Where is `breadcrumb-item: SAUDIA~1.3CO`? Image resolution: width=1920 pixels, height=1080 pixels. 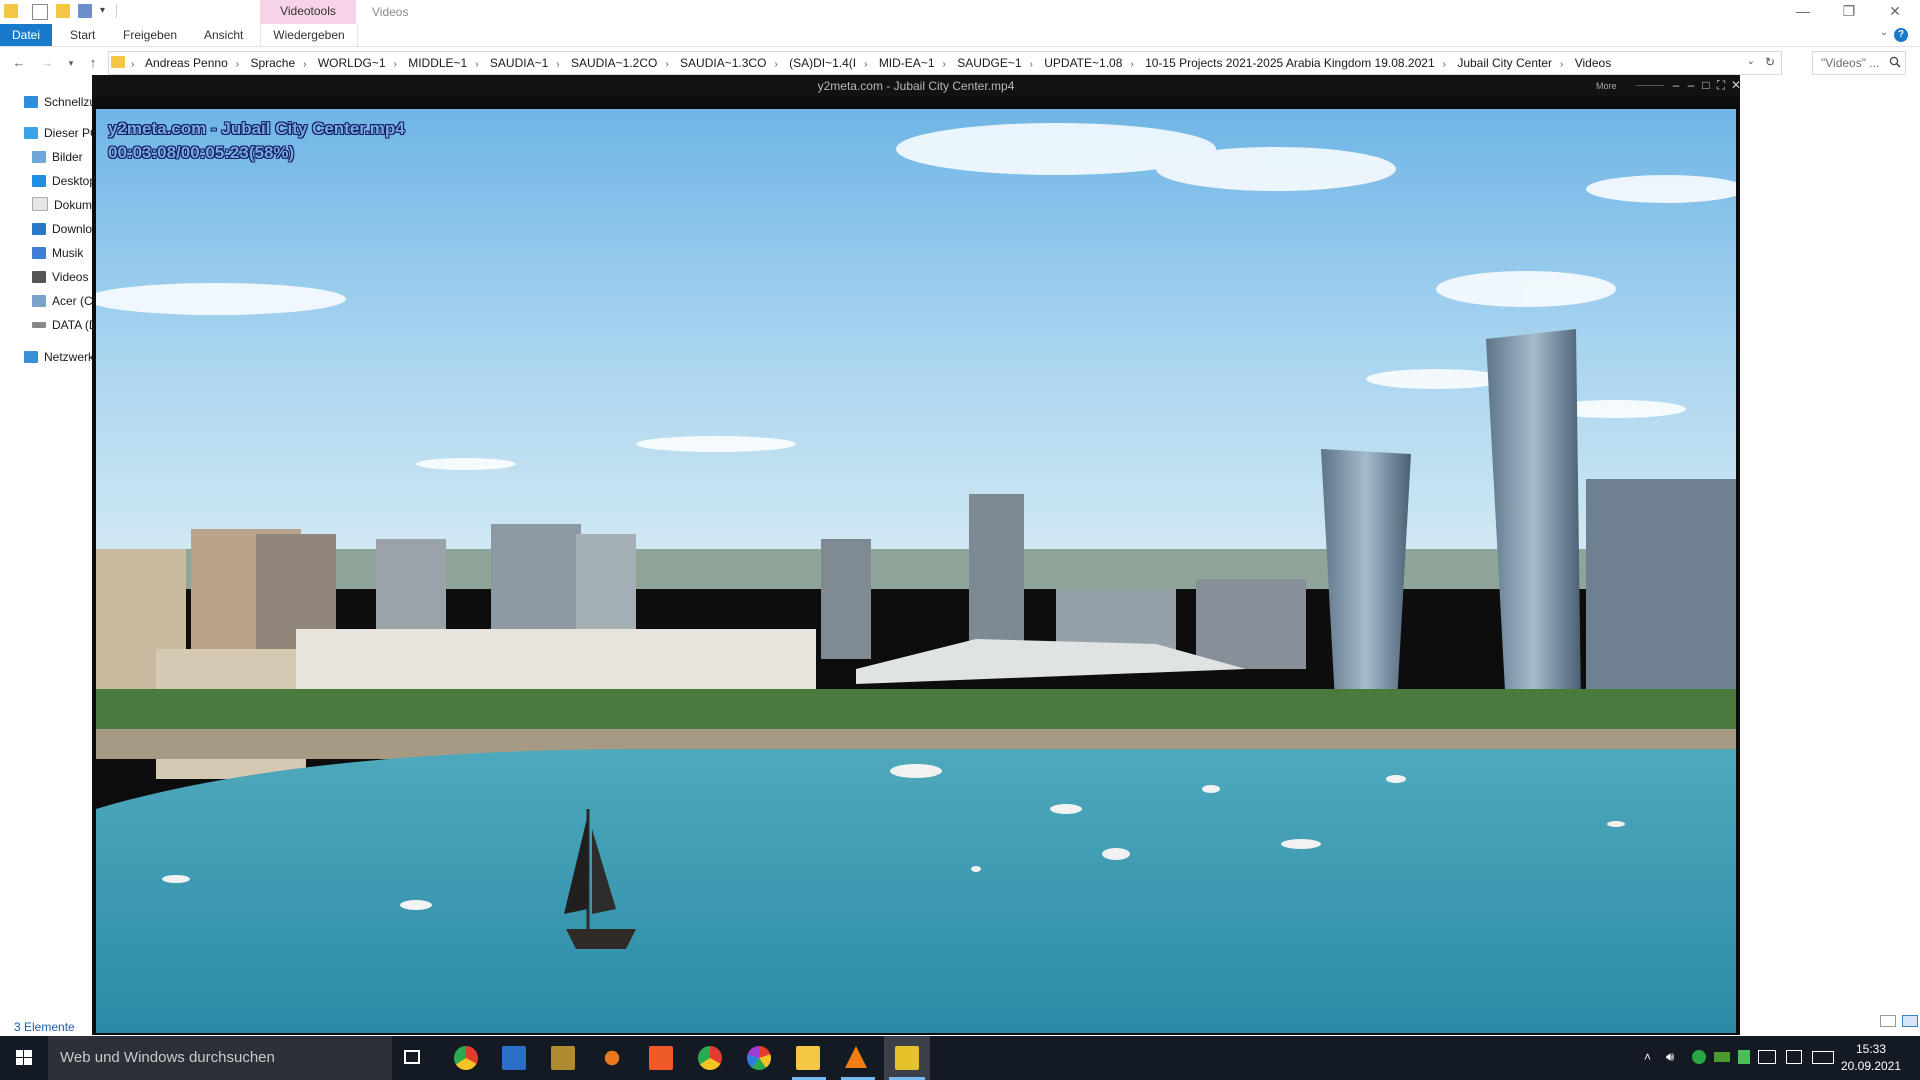 breadcrumb-item: SAUDIA~1.3CO is located at coordinates (723, 63).